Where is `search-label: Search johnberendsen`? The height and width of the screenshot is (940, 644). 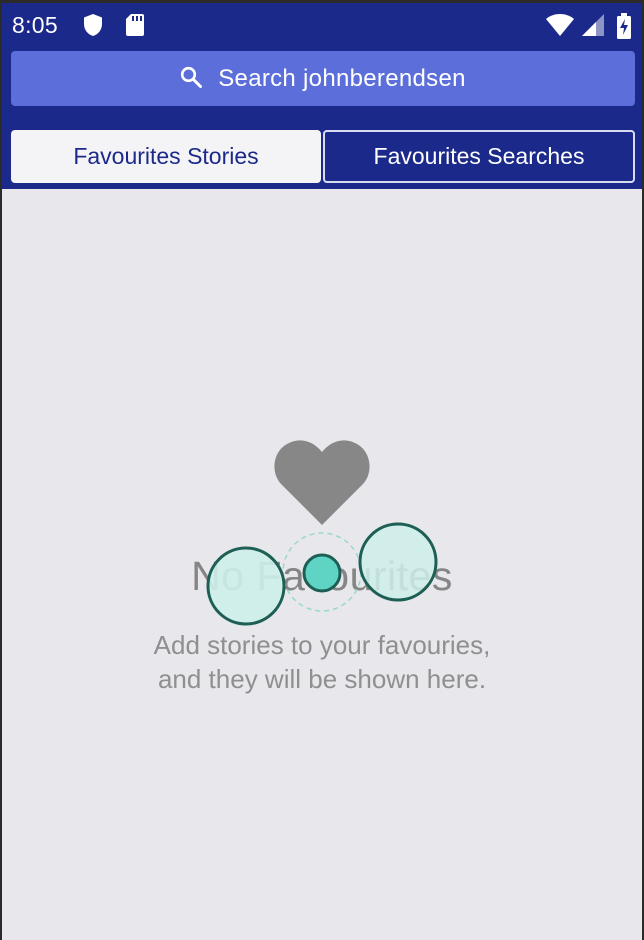 search-label: Search johnberendsen is located at coordinates (342, 78).